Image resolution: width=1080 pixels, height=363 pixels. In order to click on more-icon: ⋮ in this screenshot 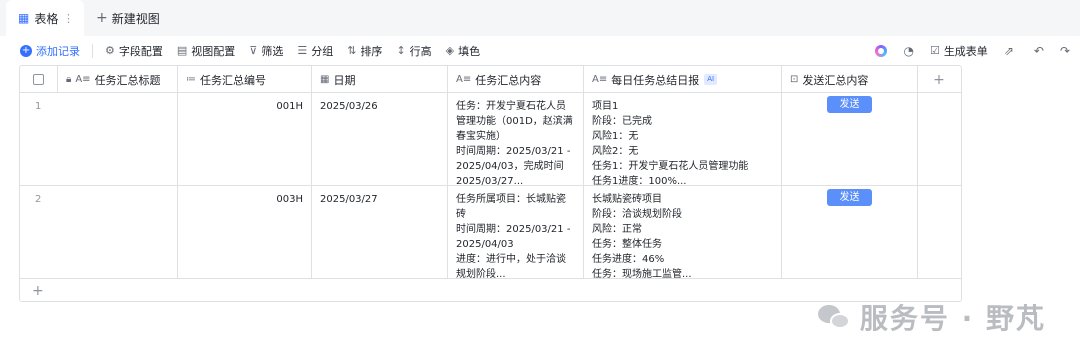, I will do `click(68, 18)`.